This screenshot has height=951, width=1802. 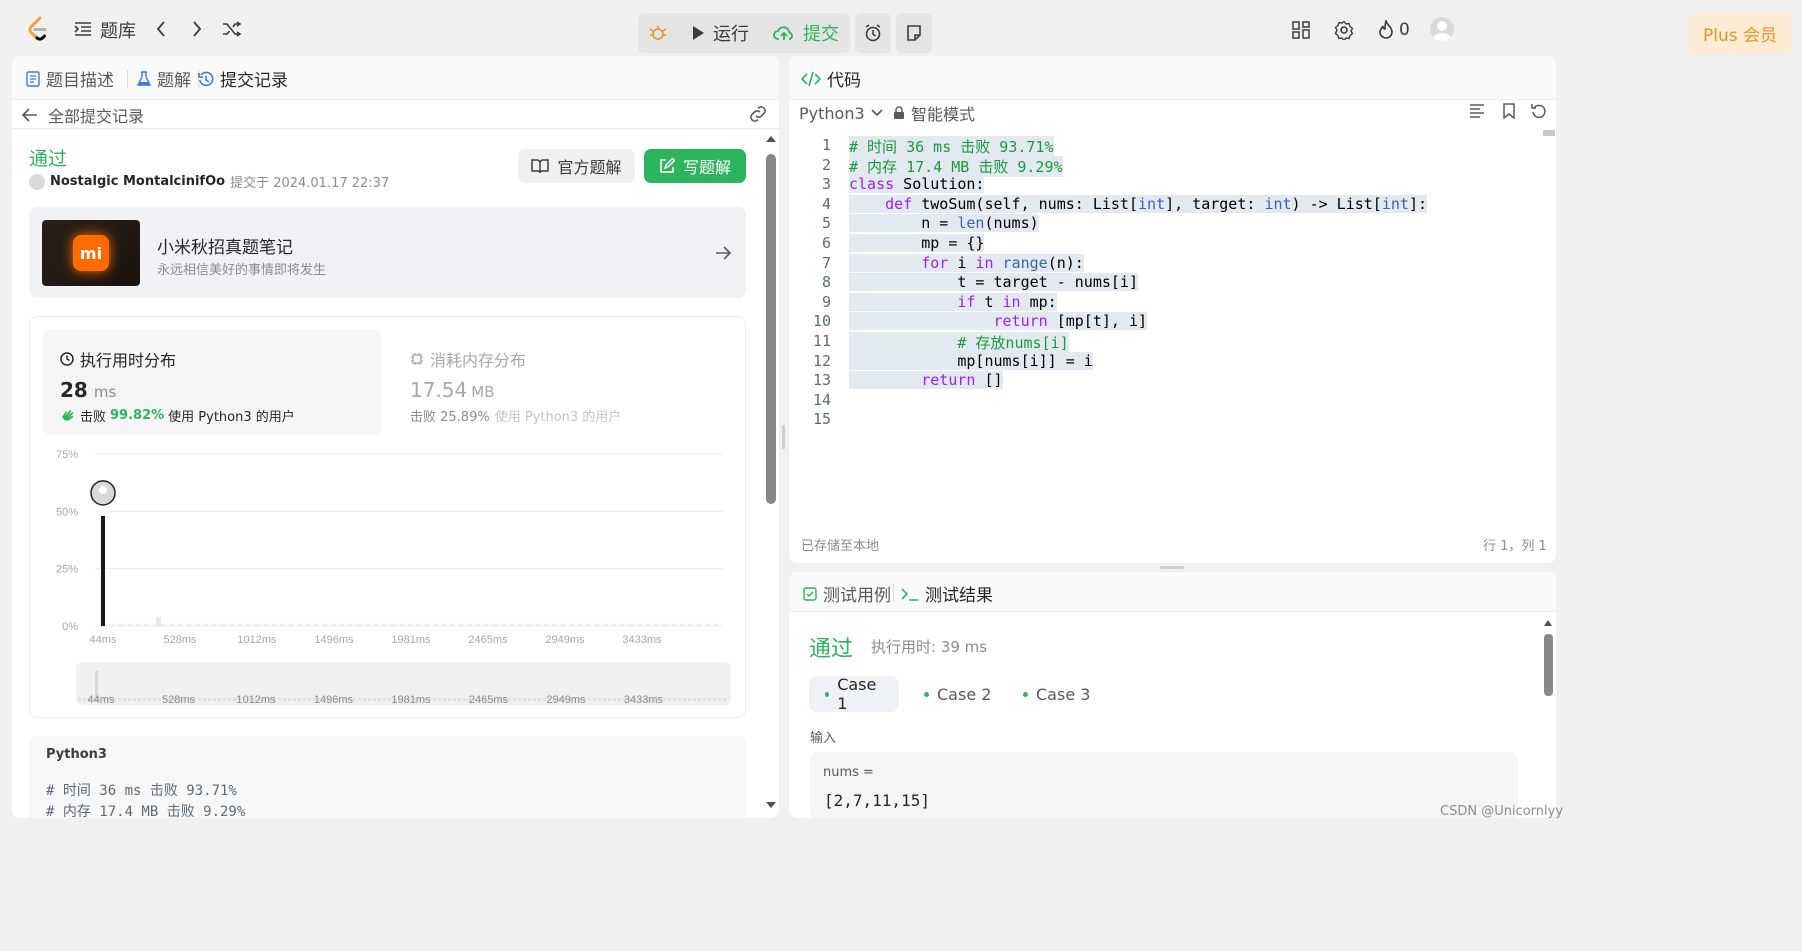 I want to click on bookmark-icon, so click(x=1509, y=111).